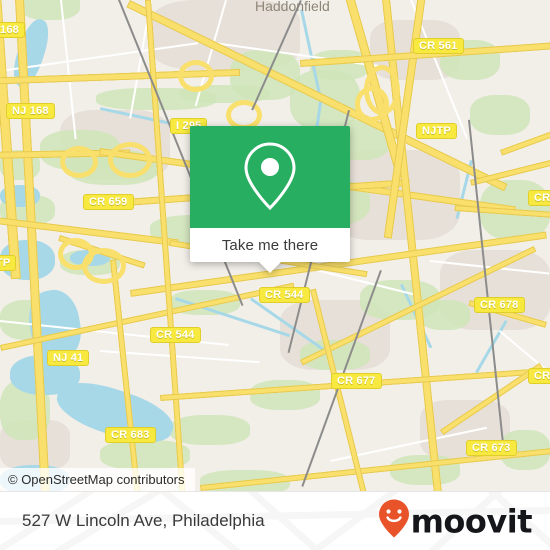 The height and width of the screenshot is (550, 550). I want to click on road-shield-nj-168: NJ 168, so click(30, 111).